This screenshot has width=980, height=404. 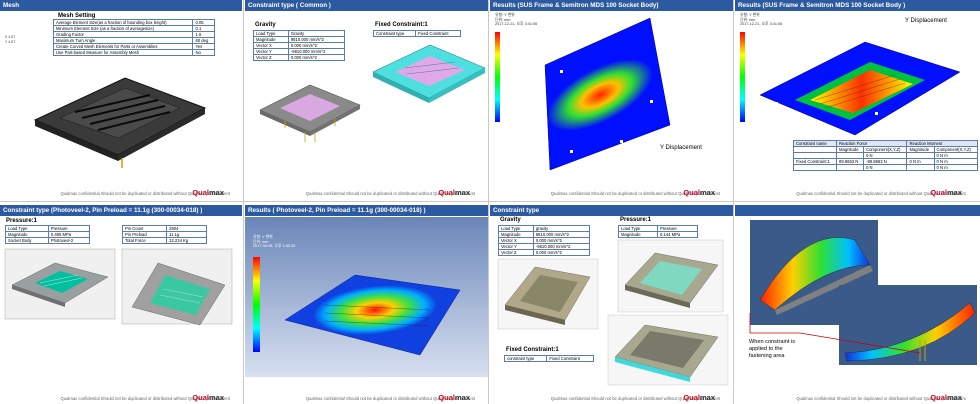 I want to click on fixed-constraint-title: Fixed Constraint:1, so click(x=532, y=350).